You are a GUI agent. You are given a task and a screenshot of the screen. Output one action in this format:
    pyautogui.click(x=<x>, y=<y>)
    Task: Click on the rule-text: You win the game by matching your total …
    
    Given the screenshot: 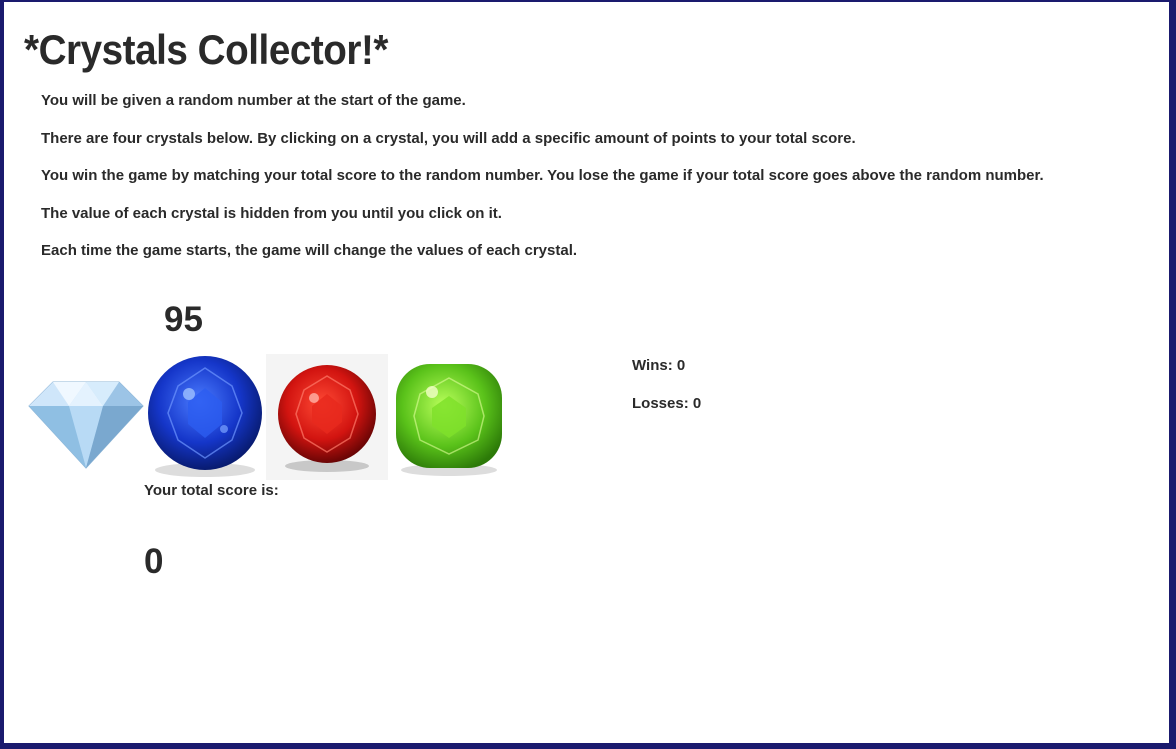 What is the action you would take?
    pyautogui.click(x=542, y=175)
    